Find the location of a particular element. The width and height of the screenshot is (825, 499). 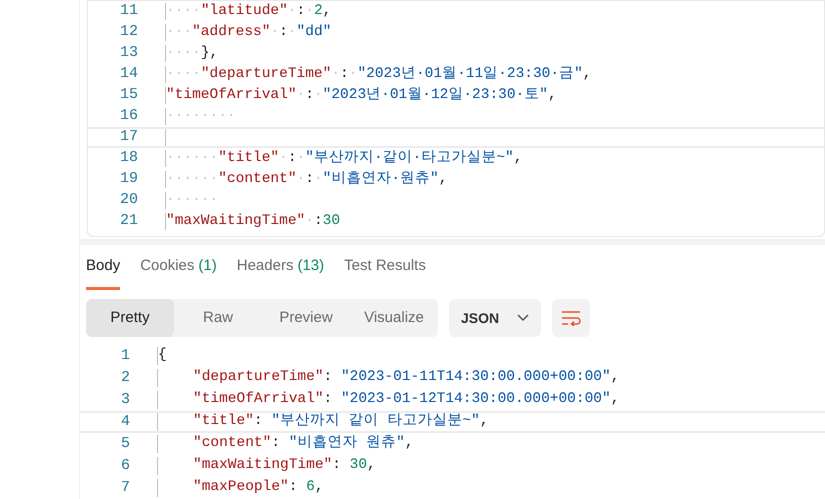

wrap-lines-icon is located at coordinates (571, 318).